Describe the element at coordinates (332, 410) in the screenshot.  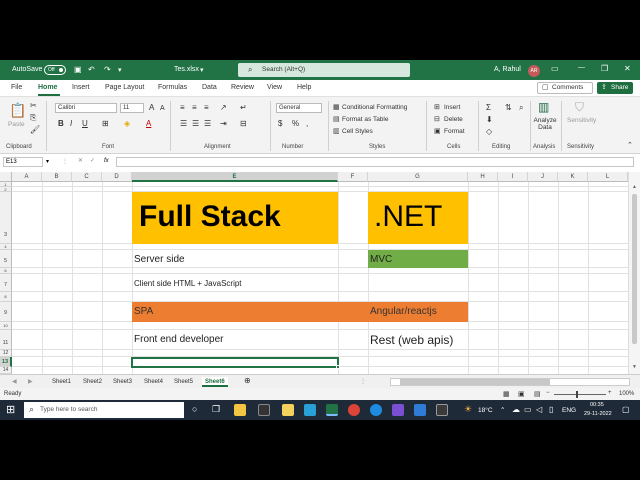
I see `excel-taskbar-icon` at that location.